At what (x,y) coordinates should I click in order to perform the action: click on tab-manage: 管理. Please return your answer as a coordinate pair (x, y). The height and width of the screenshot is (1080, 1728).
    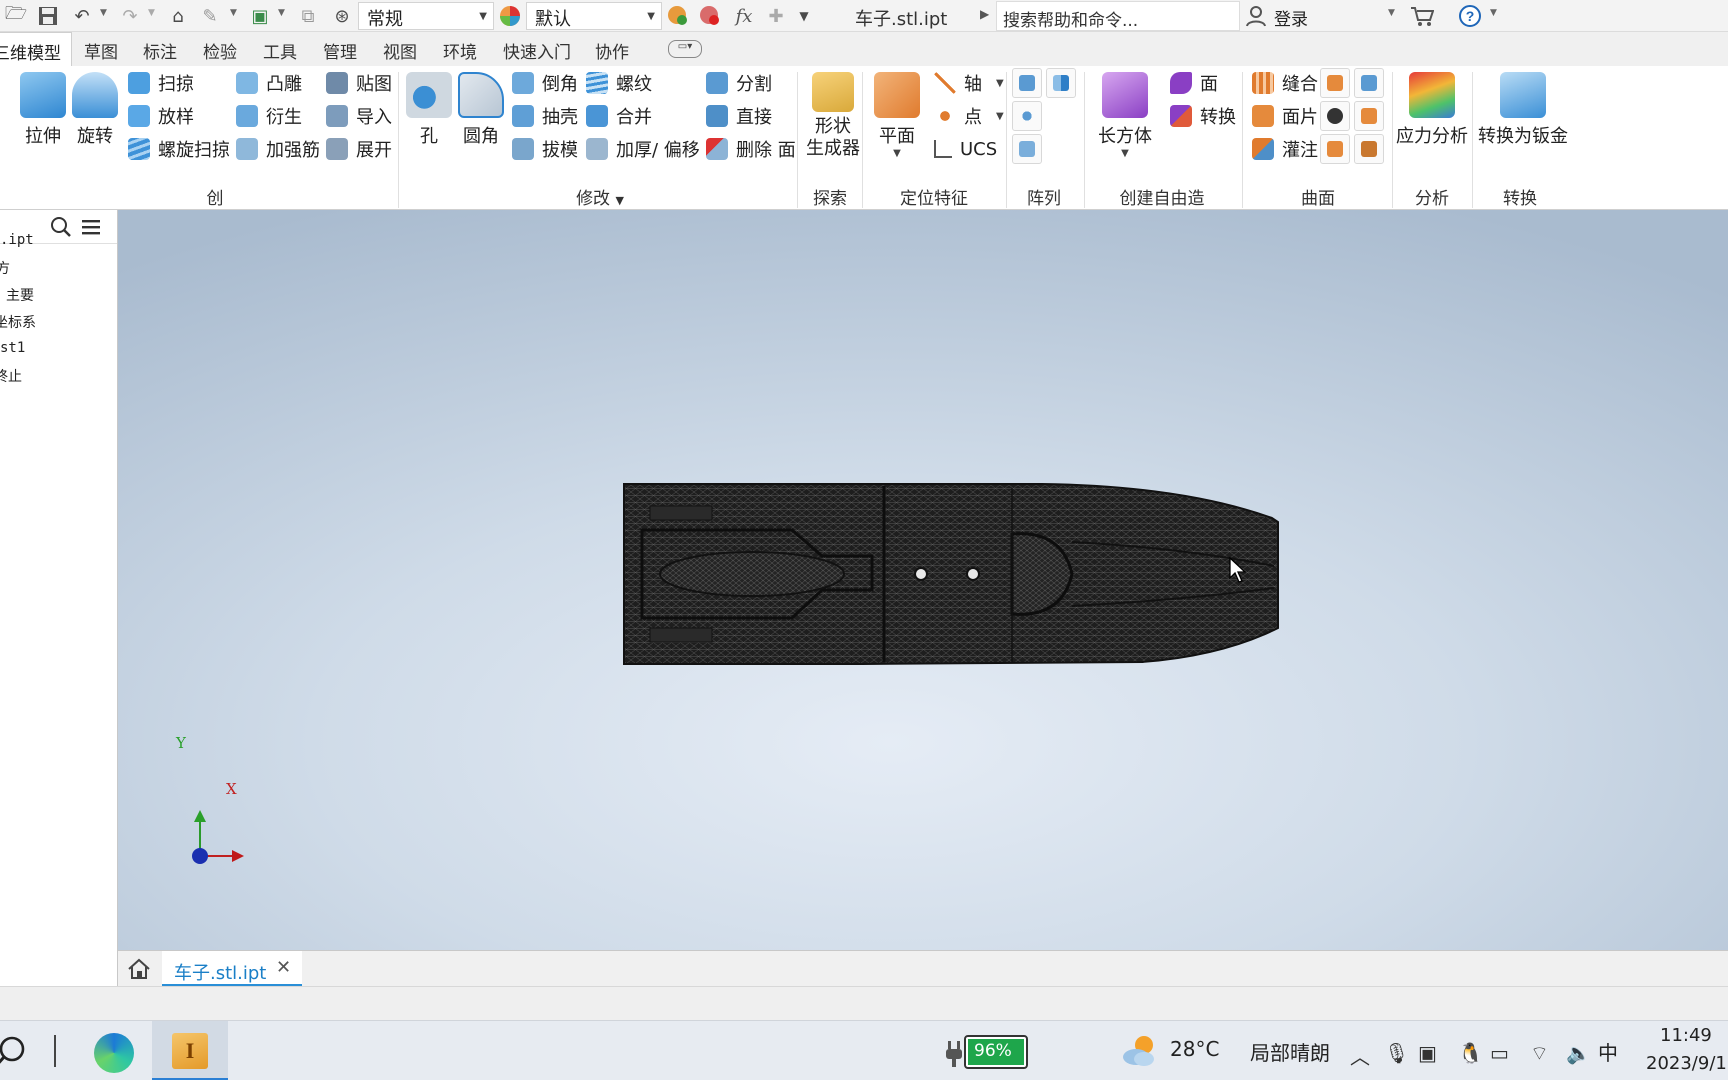
    Looking at the image, I should click on (340, 50).